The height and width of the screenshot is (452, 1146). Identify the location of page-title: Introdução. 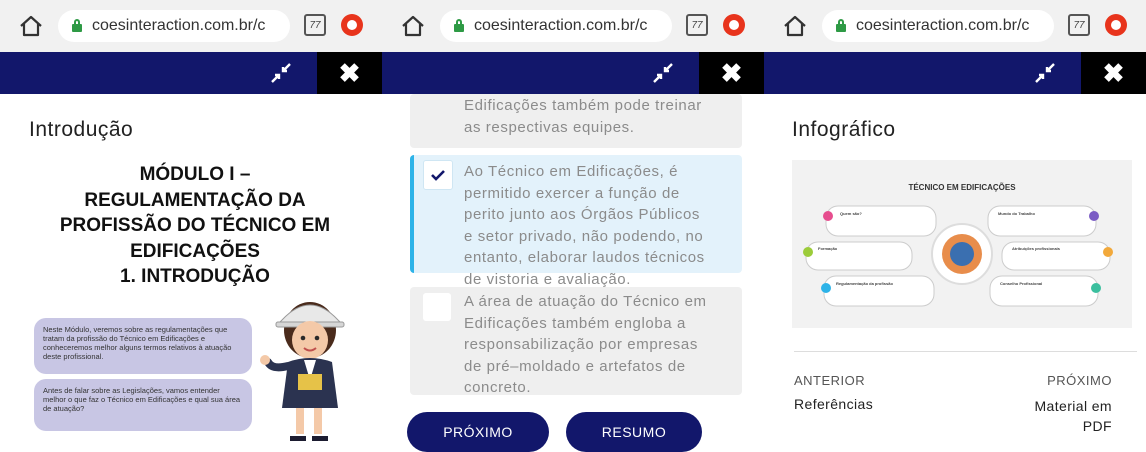
(81, 129).